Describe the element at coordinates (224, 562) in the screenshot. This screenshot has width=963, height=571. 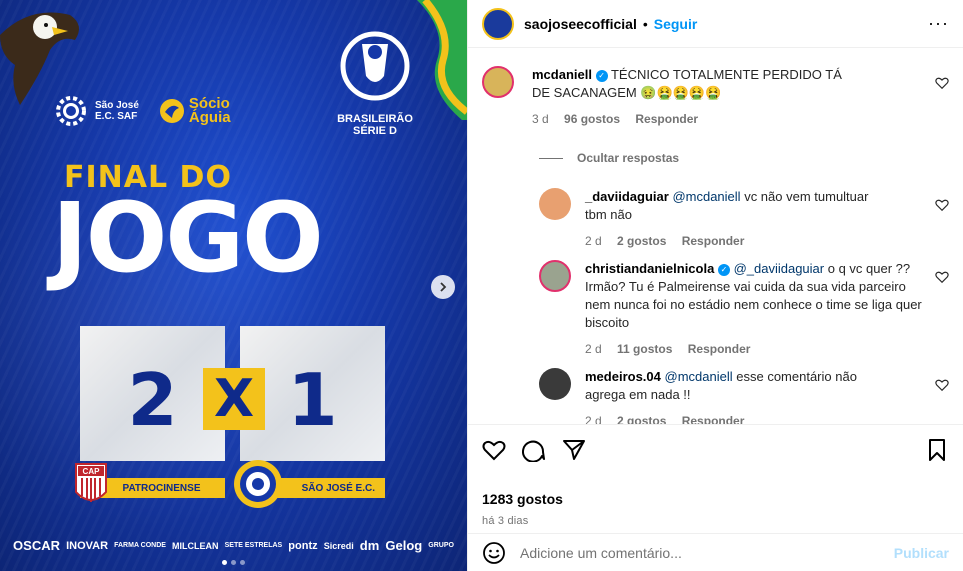
I see `carousel-dot-active` at that location.